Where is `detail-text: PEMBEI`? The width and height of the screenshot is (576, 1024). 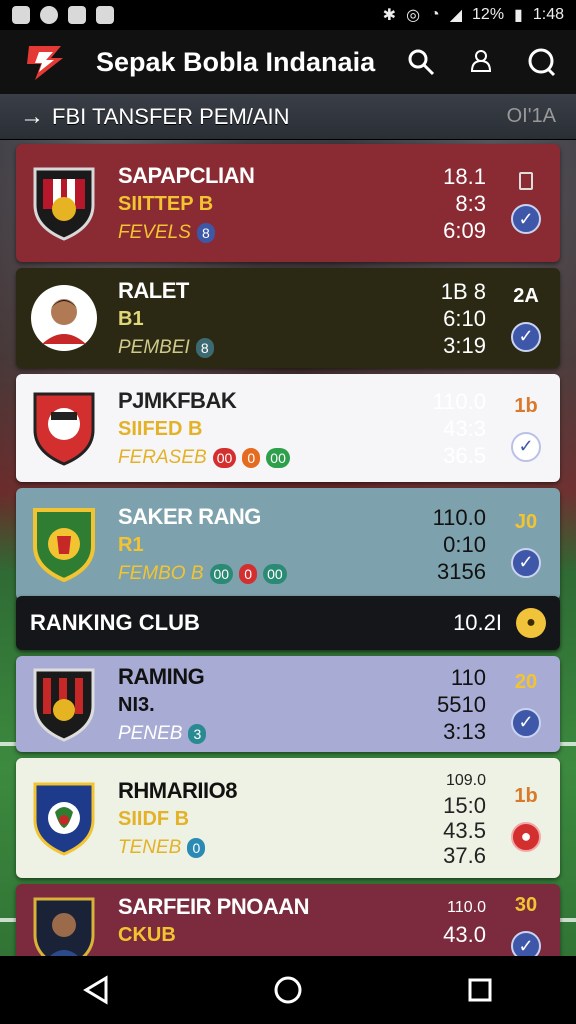
detail-text: PEMBEI is located at coordinates (154, 347).